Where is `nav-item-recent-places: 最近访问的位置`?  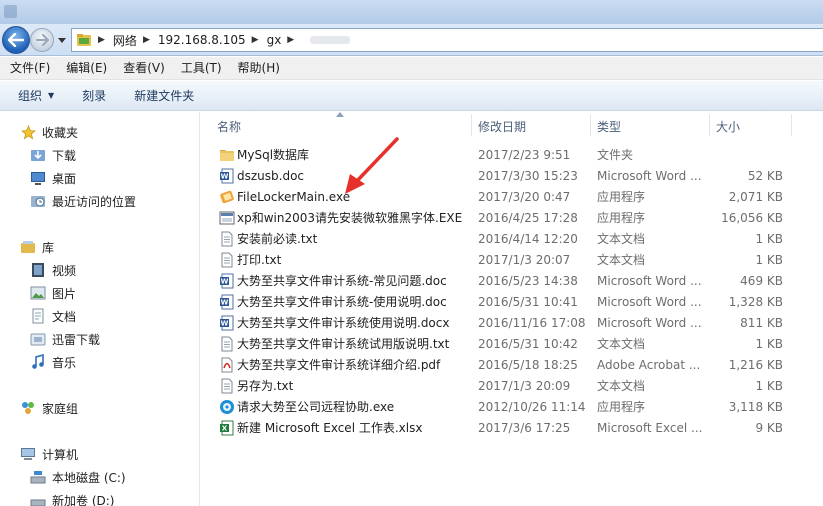 nav-item-recent-places: 最近访问的位置 is located at coordinates (83, 201).